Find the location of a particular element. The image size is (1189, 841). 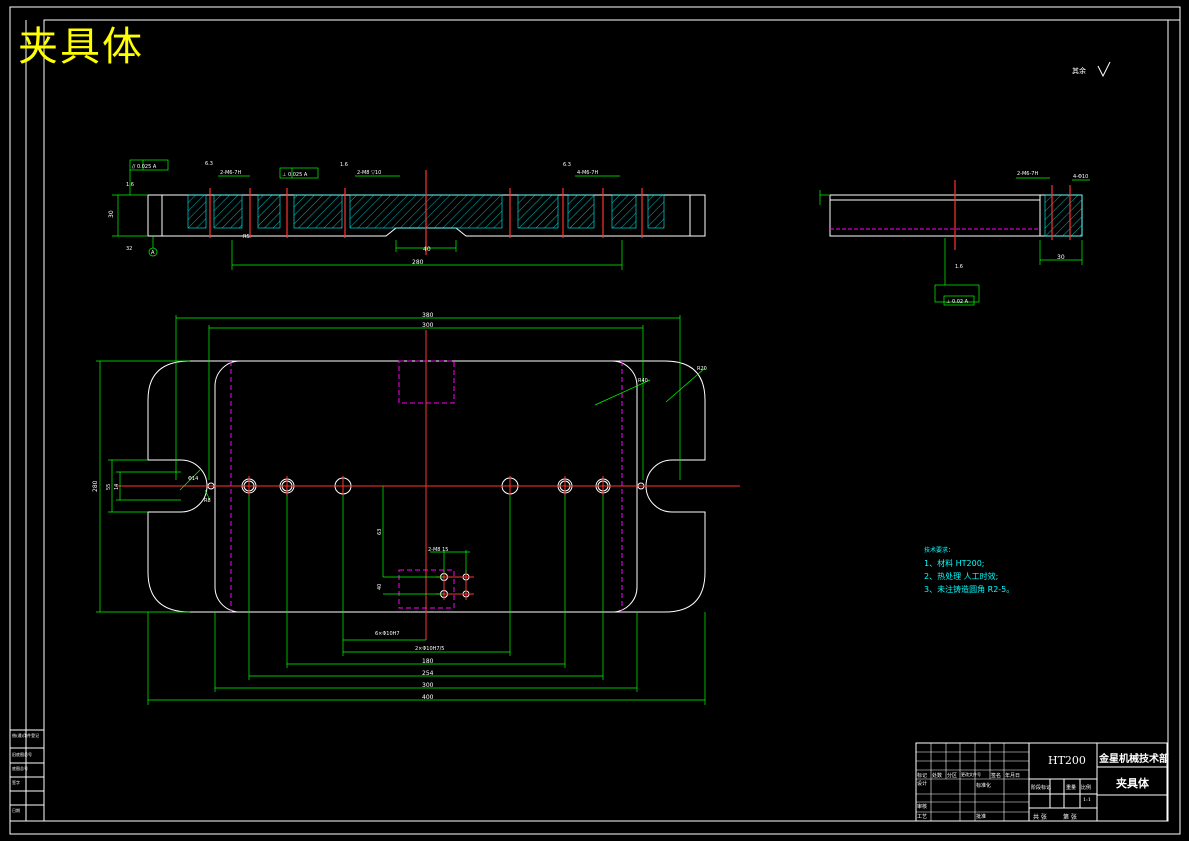

svg-text: 6×Φ10H7 is located at coordinates (387, 634).